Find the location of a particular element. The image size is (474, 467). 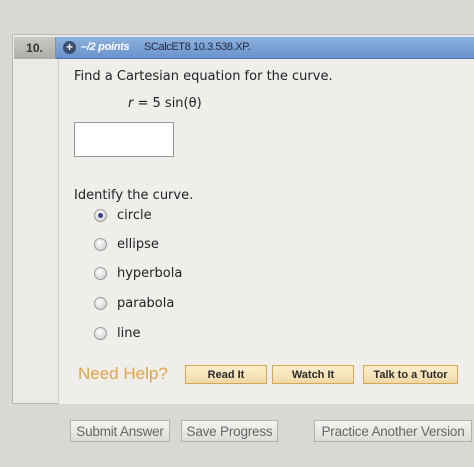

read-it-button: Read It is located at coordinates (226, 374).